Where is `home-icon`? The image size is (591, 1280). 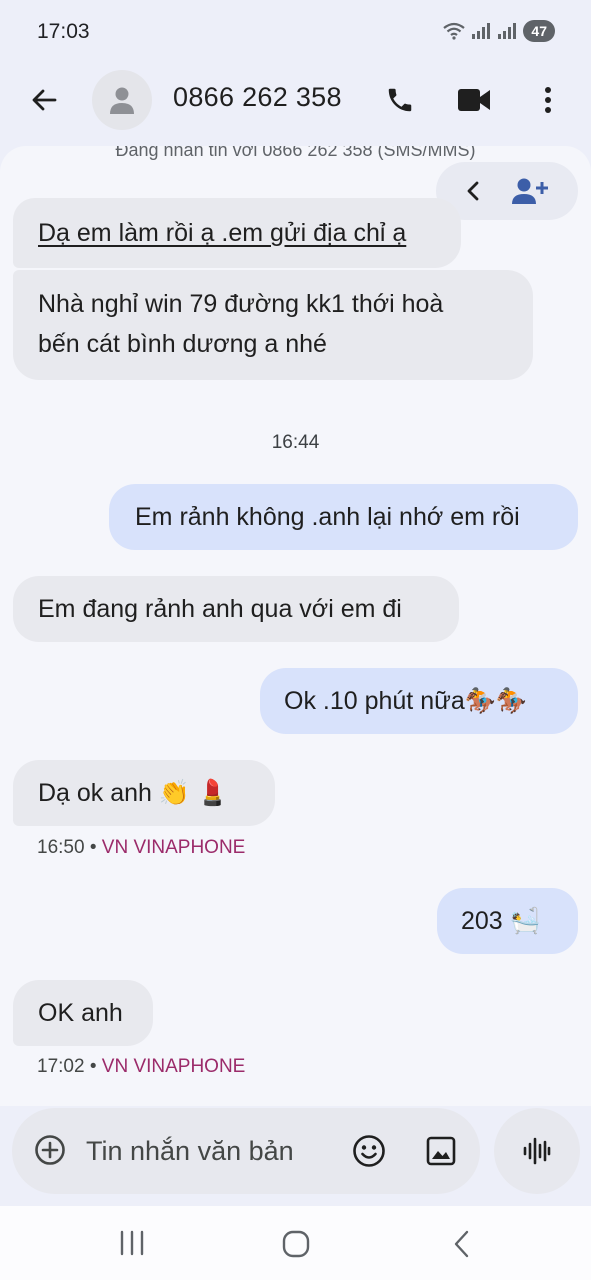 home-icon is located at coordinates (296, 1244).